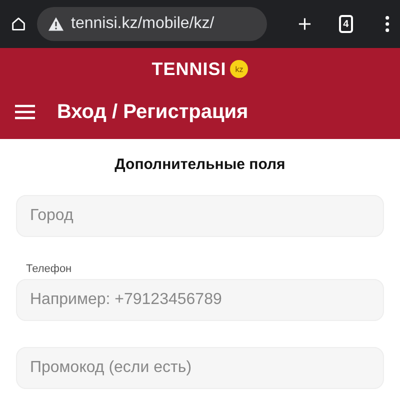 The image size is (400, 419). I want to click on tab-count-button: 4, so click(346, 24).